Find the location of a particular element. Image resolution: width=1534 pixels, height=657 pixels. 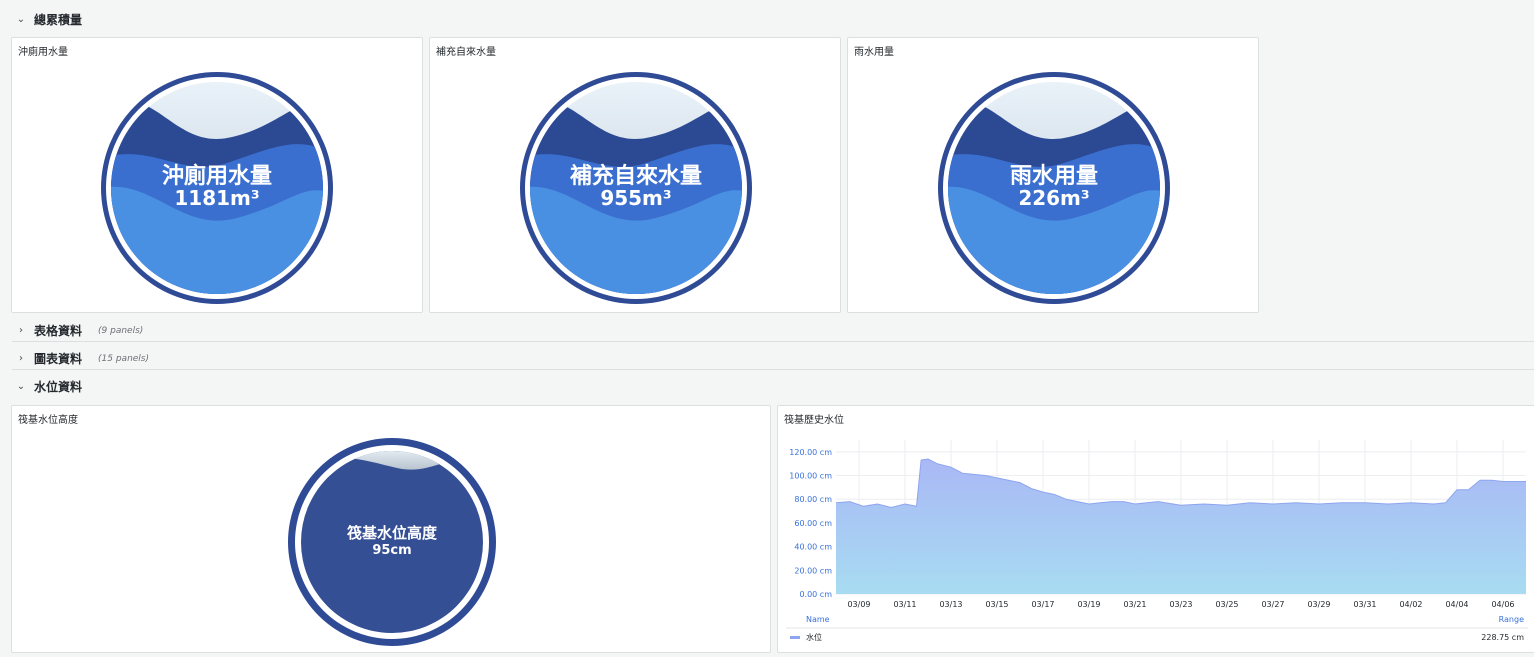

legend-name-header: Name is located at coordinates (818, 619).